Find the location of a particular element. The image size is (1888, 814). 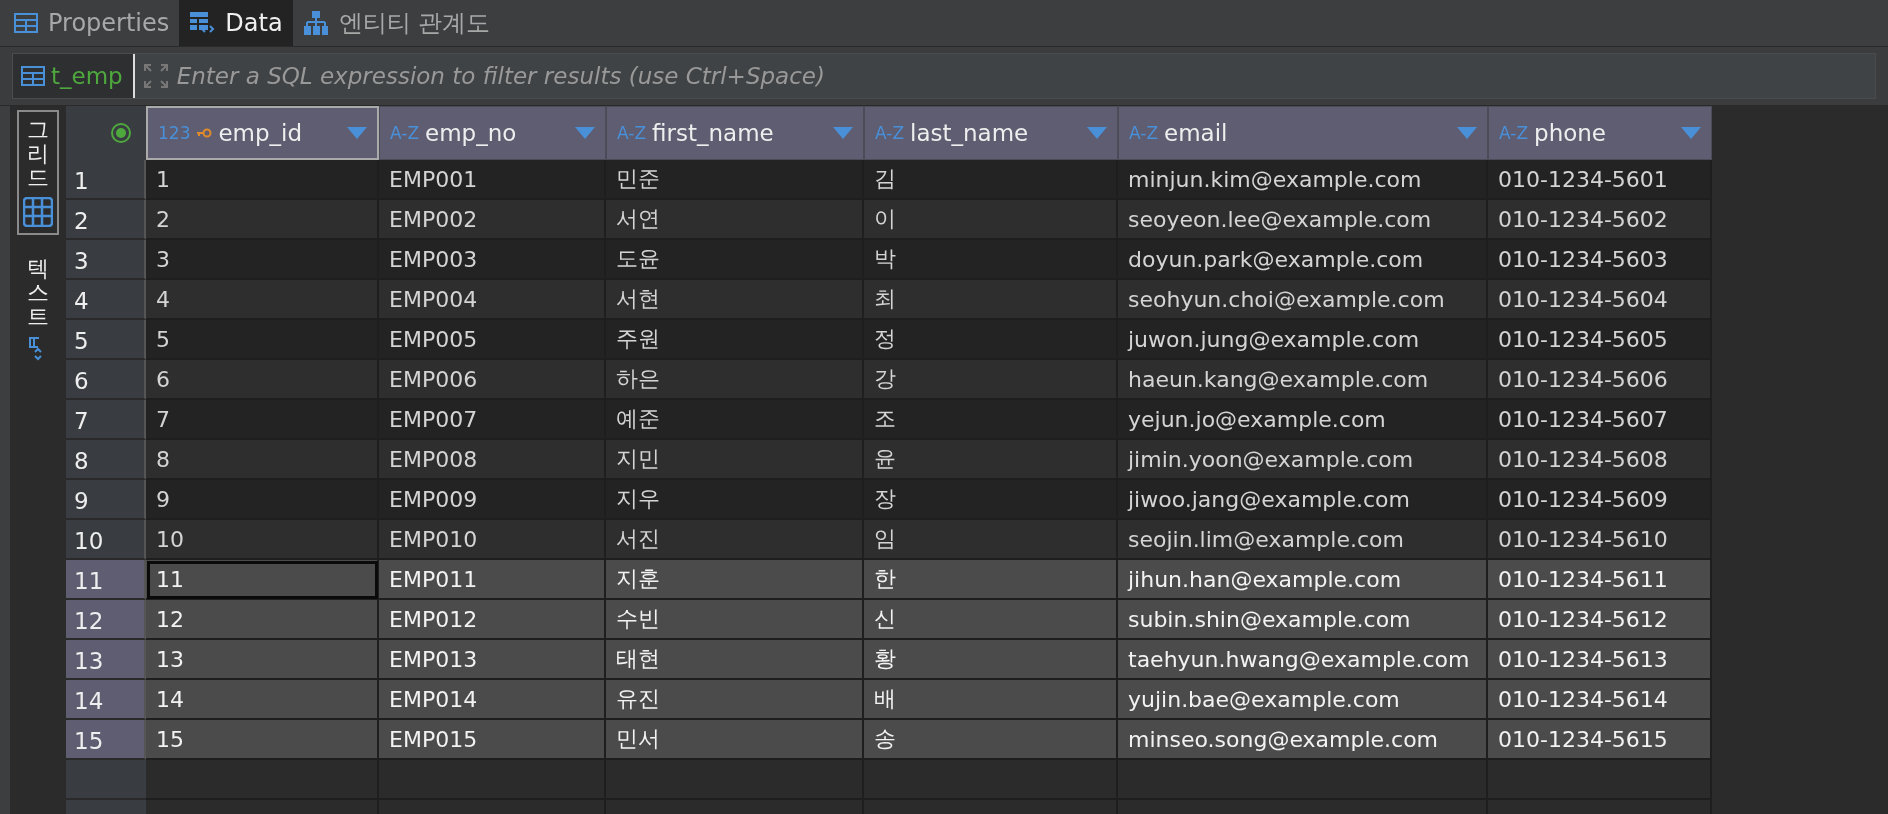

radio-icon is located at coordinates (121, 133).